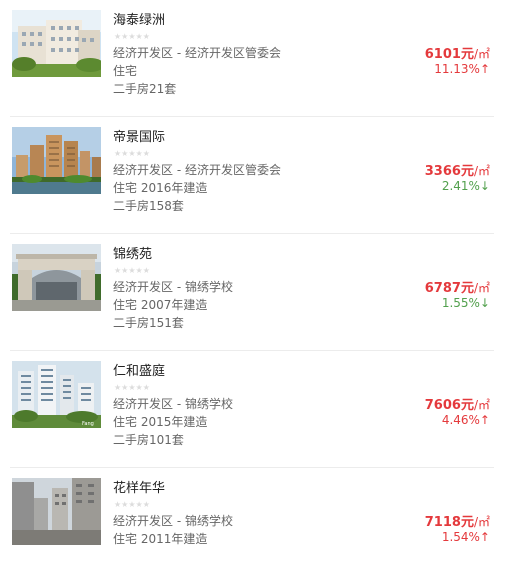 The width and height of the screenshot is (508, 585). I want to click on community-name: 帝景国际, so click(139, 135).